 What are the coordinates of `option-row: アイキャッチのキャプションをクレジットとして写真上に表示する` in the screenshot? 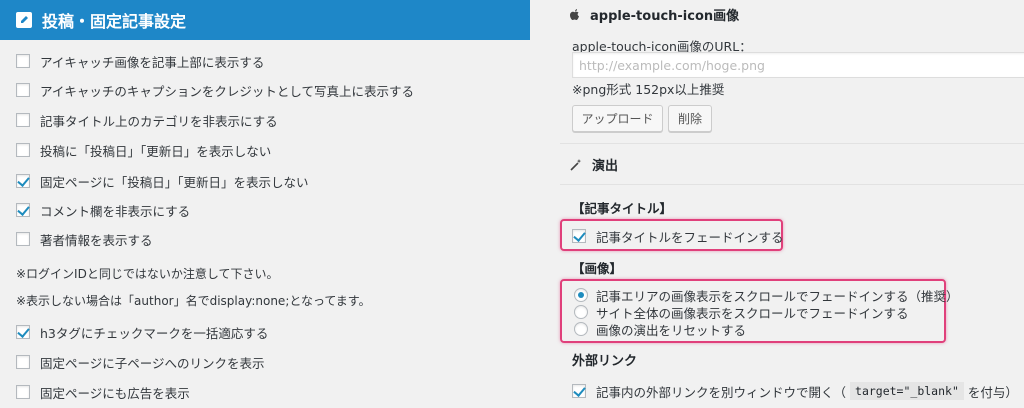 It's located at (215, 90).